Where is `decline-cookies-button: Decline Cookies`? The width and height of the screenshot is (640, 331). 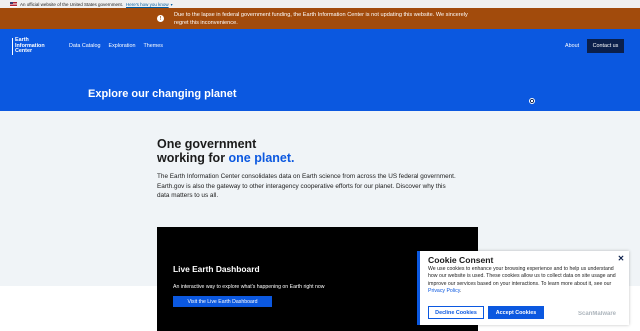
decline-cookies-button: Decline Cookies is located at coordinates (456, 312).